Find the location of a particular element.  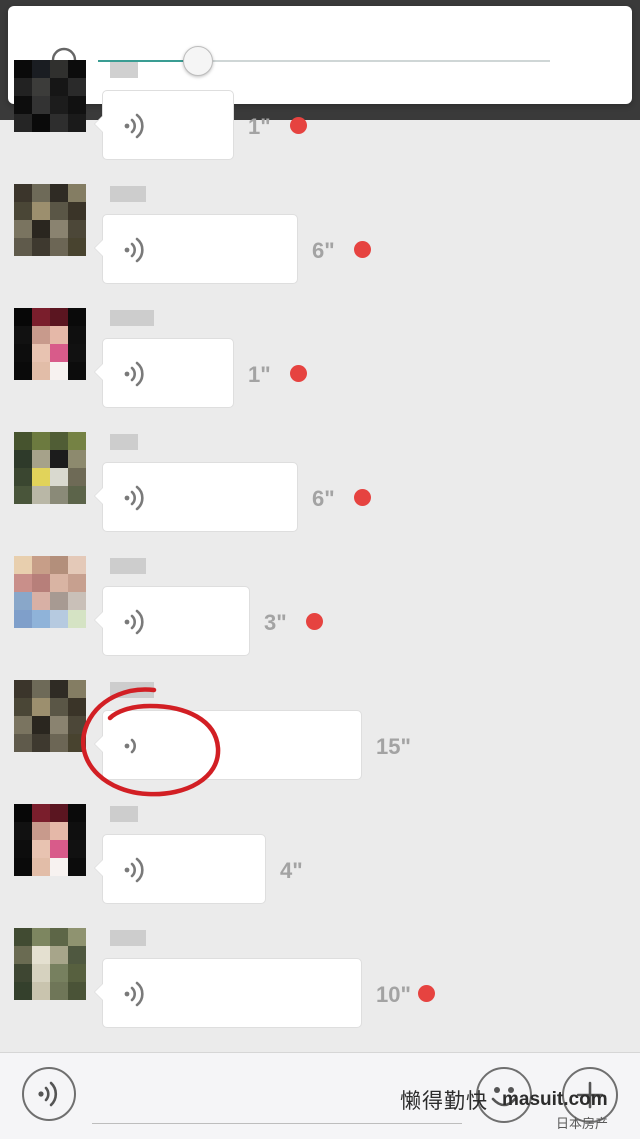

message-input is located at coordinates (277, 1123).